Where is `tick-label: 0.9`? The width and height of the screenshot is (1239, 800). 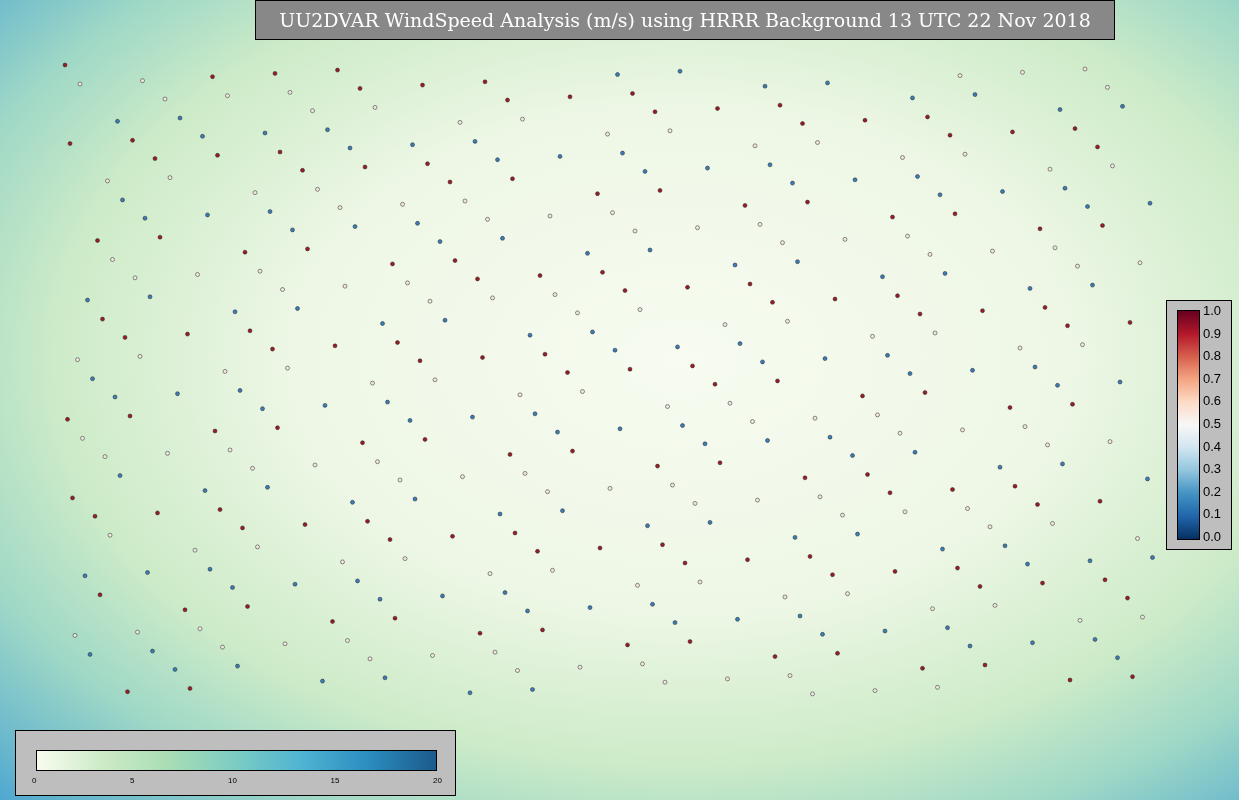 tick-label: 0.9 is located at coordinates (1211, 333).